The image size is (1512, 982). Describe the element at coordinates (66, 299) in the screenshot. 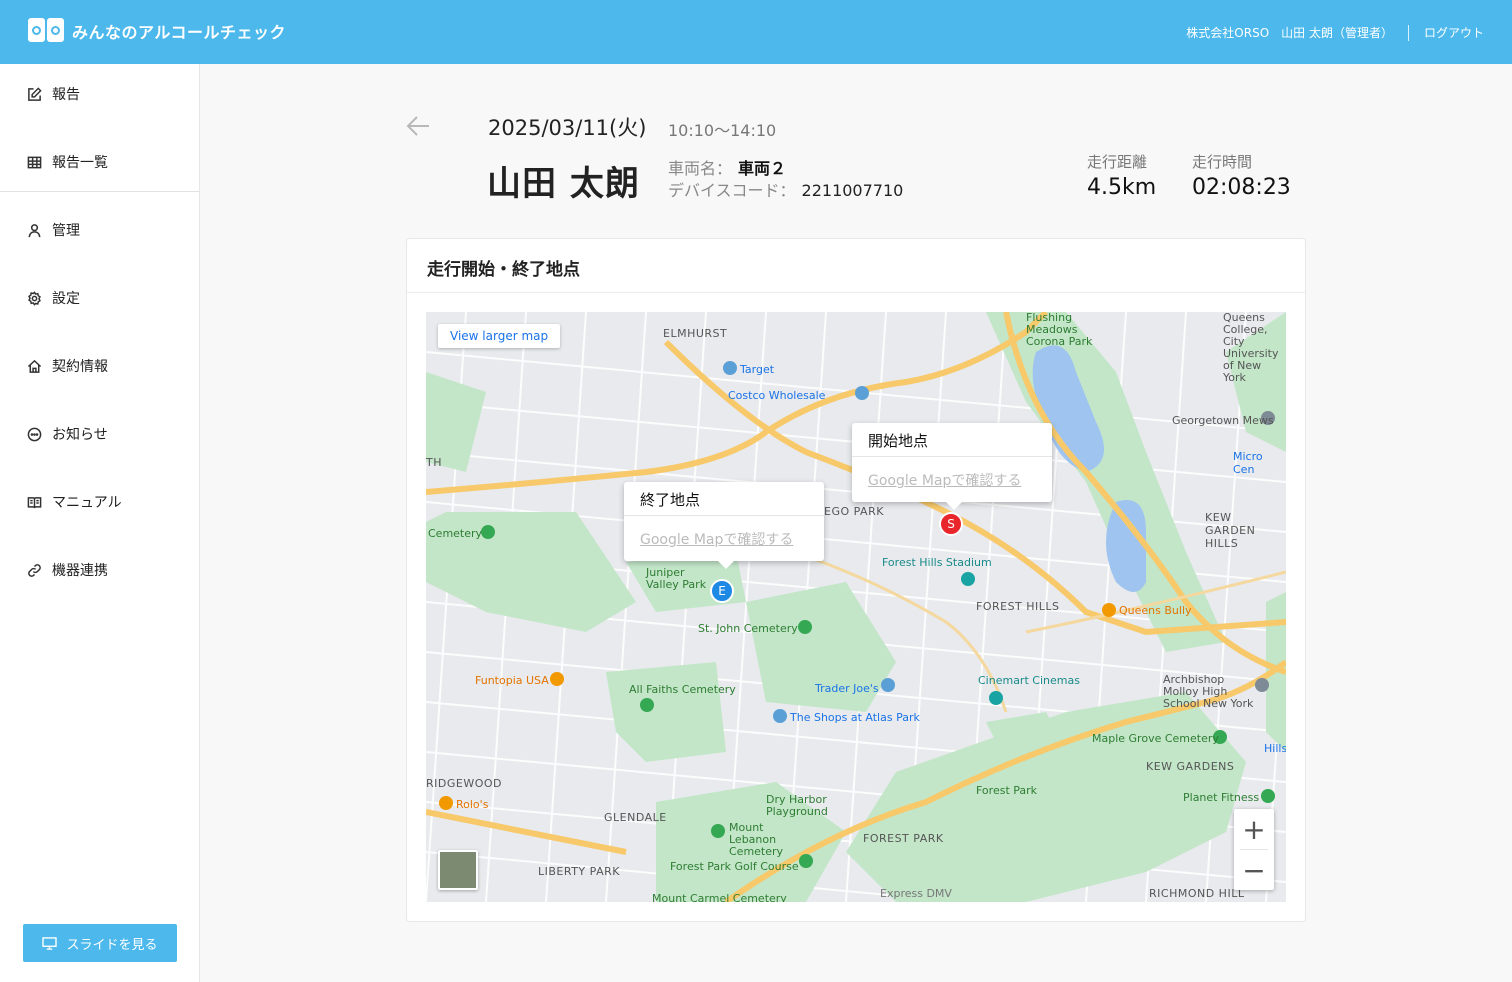

I see `sidebar-item-label: 設定` at that location.